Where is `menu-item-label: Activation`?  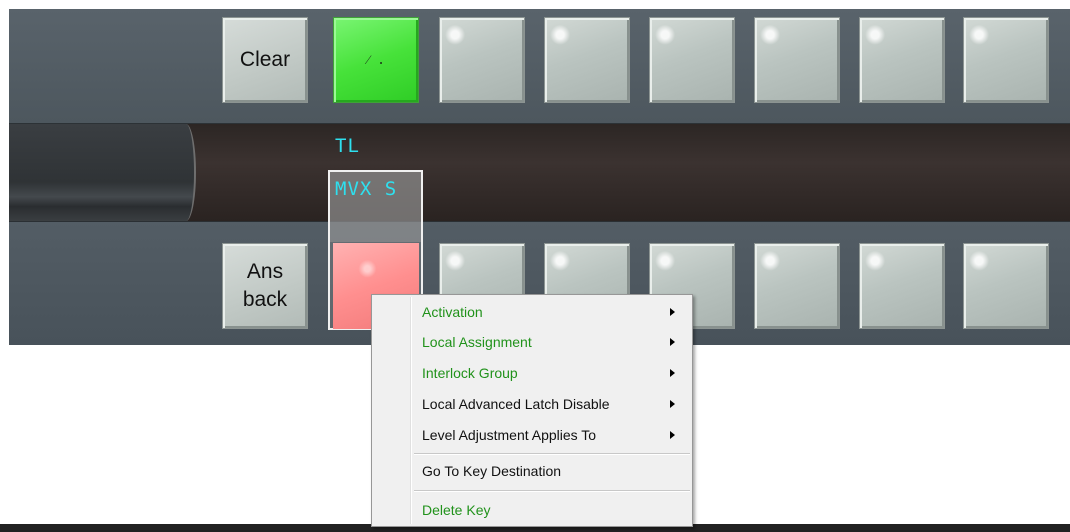
menu-item-label: Activation is located at coordinates (452, 312).